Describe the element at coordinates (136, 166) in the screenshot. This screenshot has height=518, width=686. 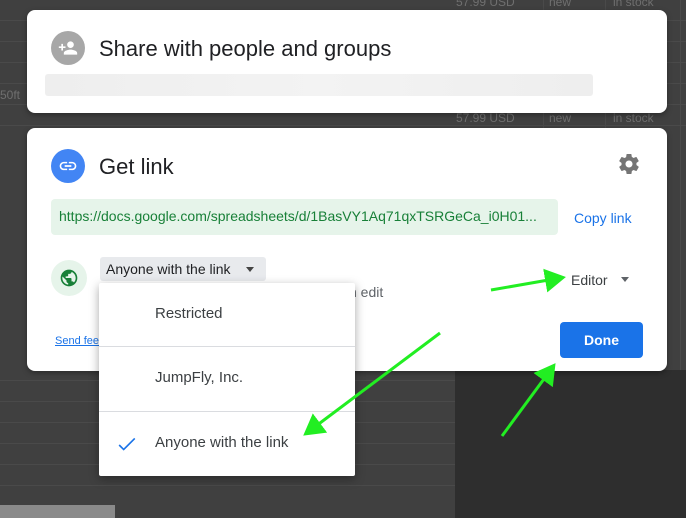
I see `get-link-title: Get link` at that location.